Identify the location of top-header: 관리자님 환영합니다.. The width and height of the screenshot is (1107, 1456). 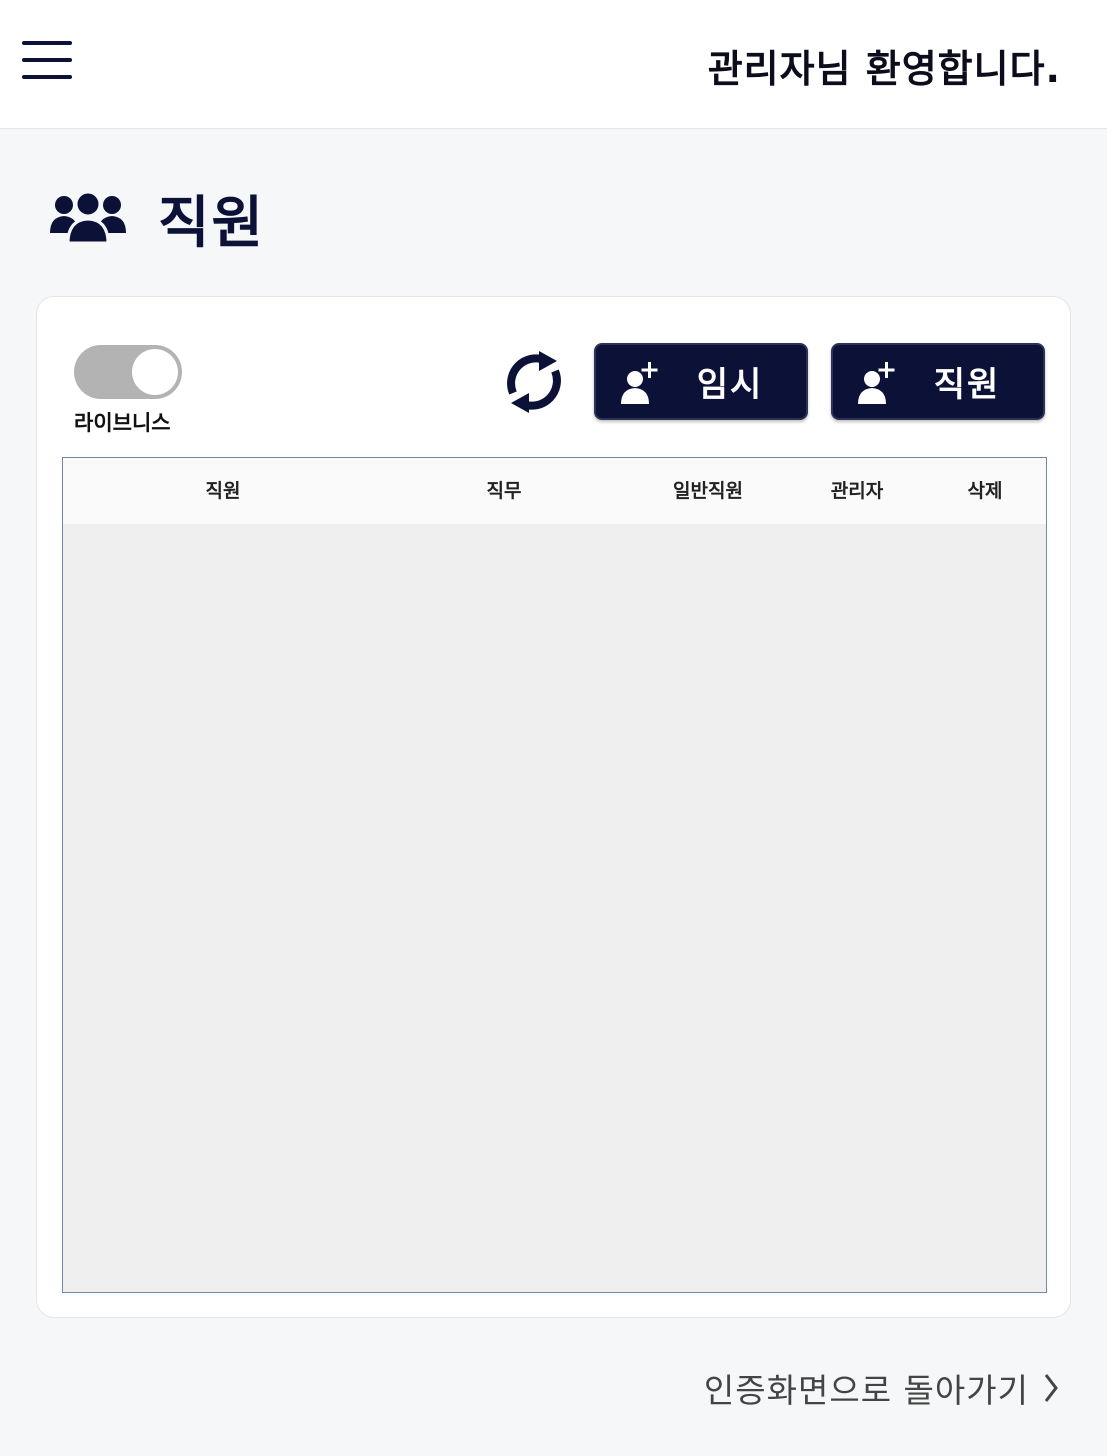
(553, 64).